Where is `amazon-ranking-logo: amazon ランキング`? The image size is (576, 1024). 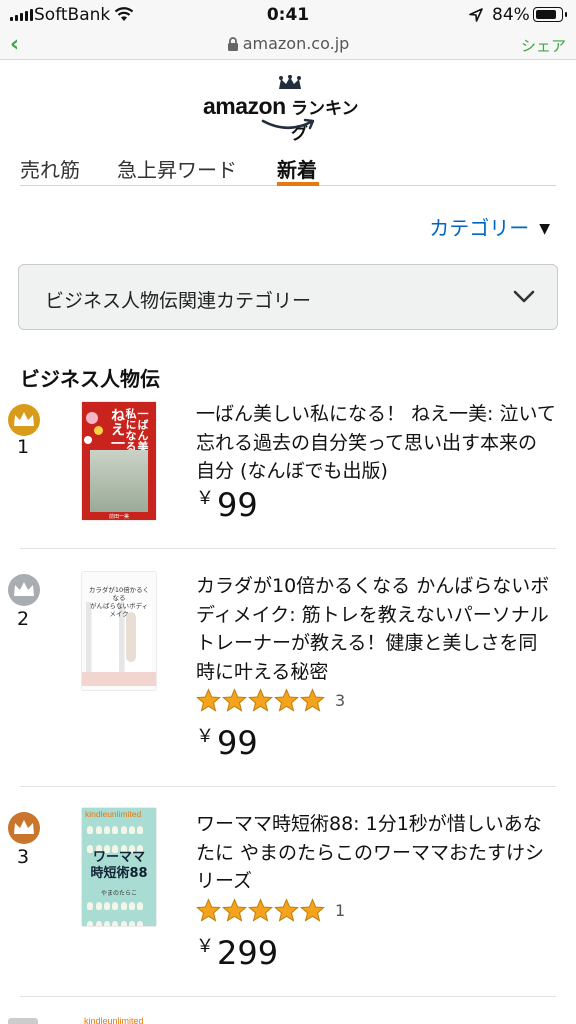 amazon-ranking-logo: amazon ランキング is located at coordinates (288, 109).